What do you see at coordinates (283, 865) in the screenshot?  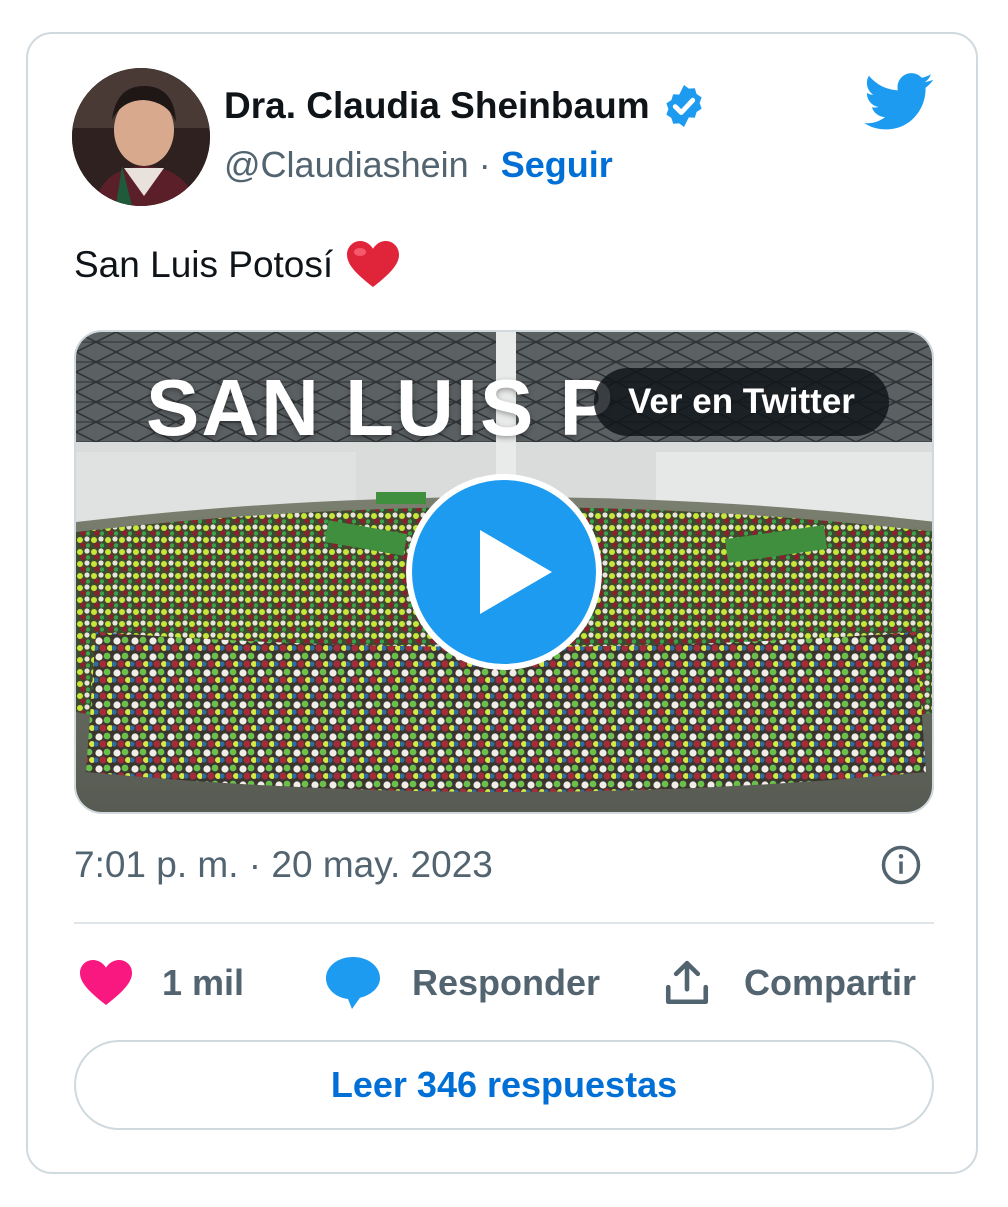 I see `tweet-timestamp: 7:01 p. m. · 20 may. 2023` at bounding box center [283, 865].